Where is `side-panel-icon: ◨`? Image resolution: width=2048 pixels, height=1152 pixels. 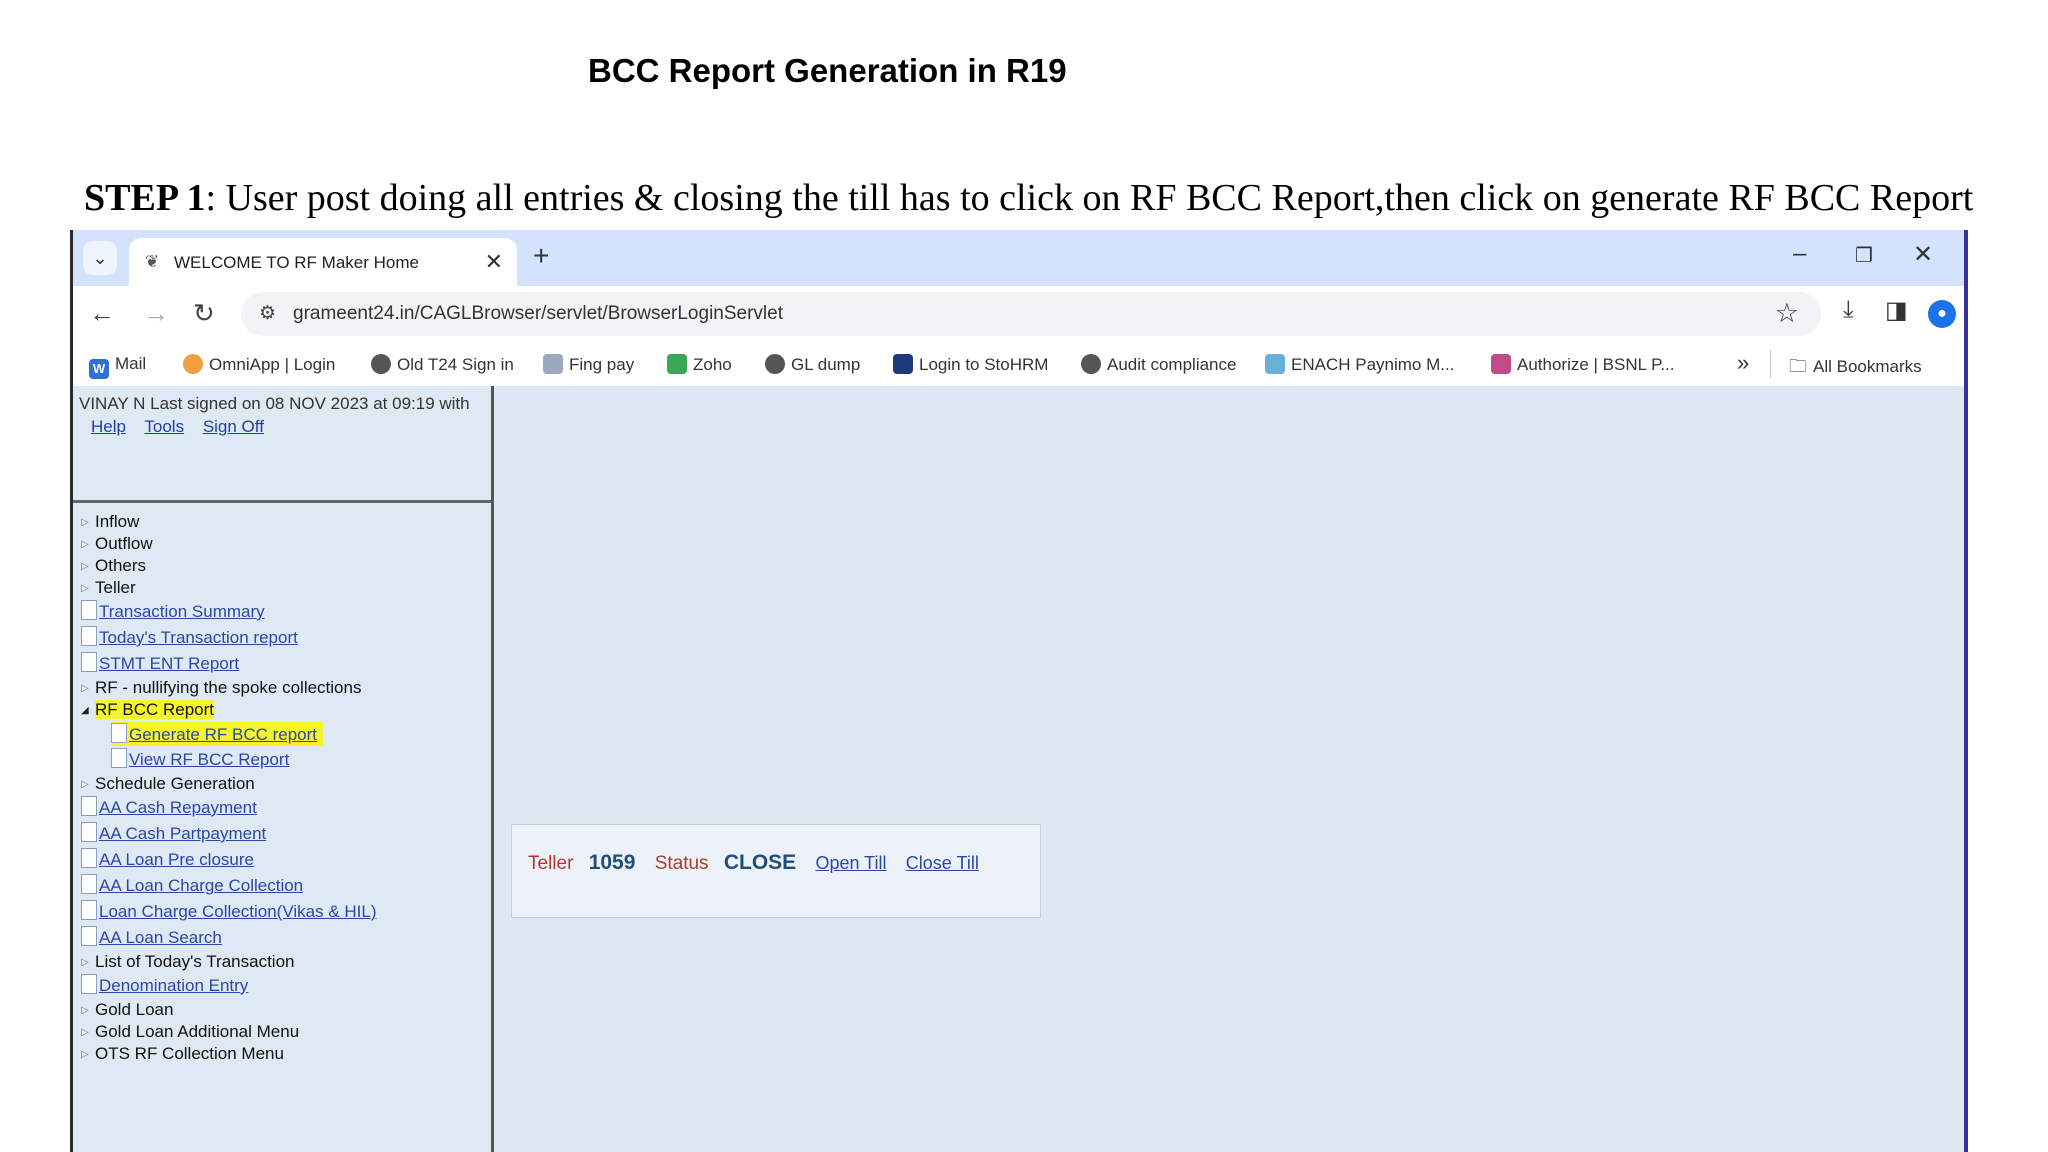
side-panel-icon: ◨ is located at coordinates (1896, 310).